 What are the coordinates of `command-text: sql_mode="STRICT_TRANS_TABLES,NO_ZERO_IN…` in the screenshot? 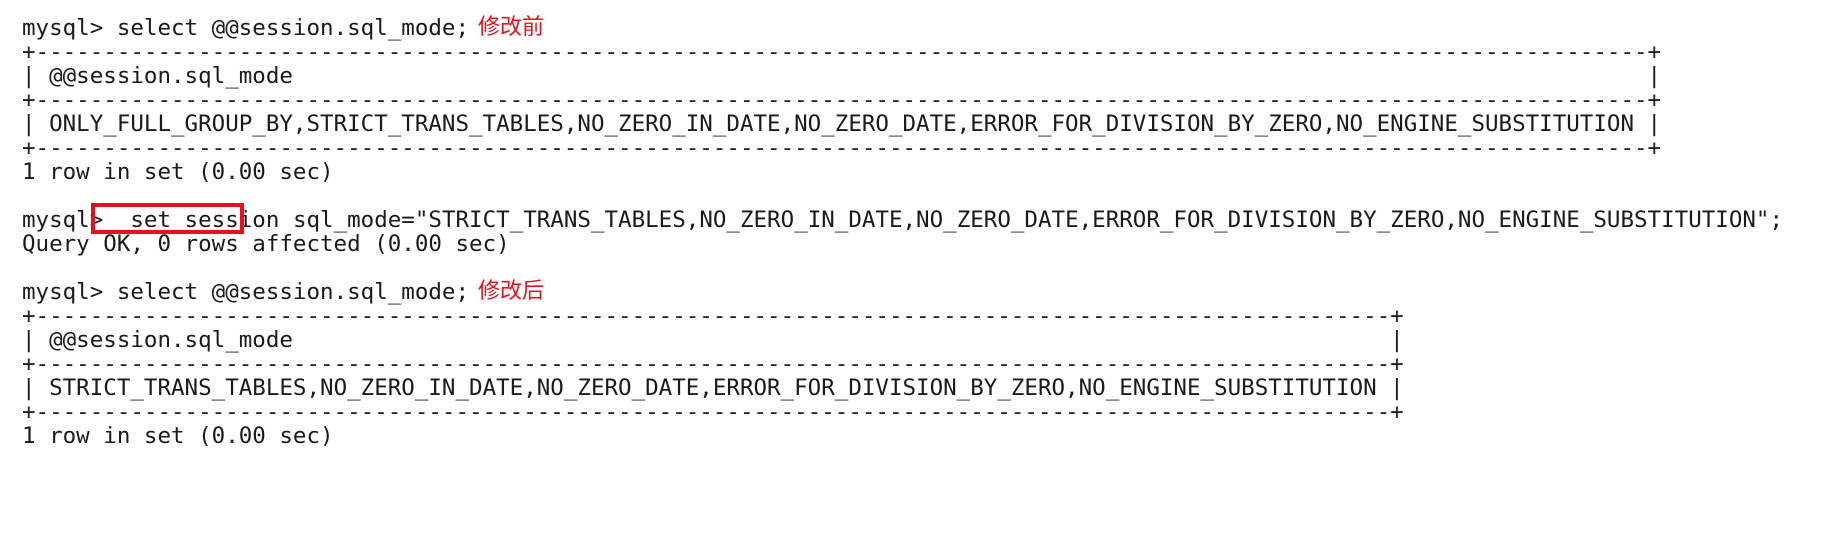 It's located at (1038, 220).